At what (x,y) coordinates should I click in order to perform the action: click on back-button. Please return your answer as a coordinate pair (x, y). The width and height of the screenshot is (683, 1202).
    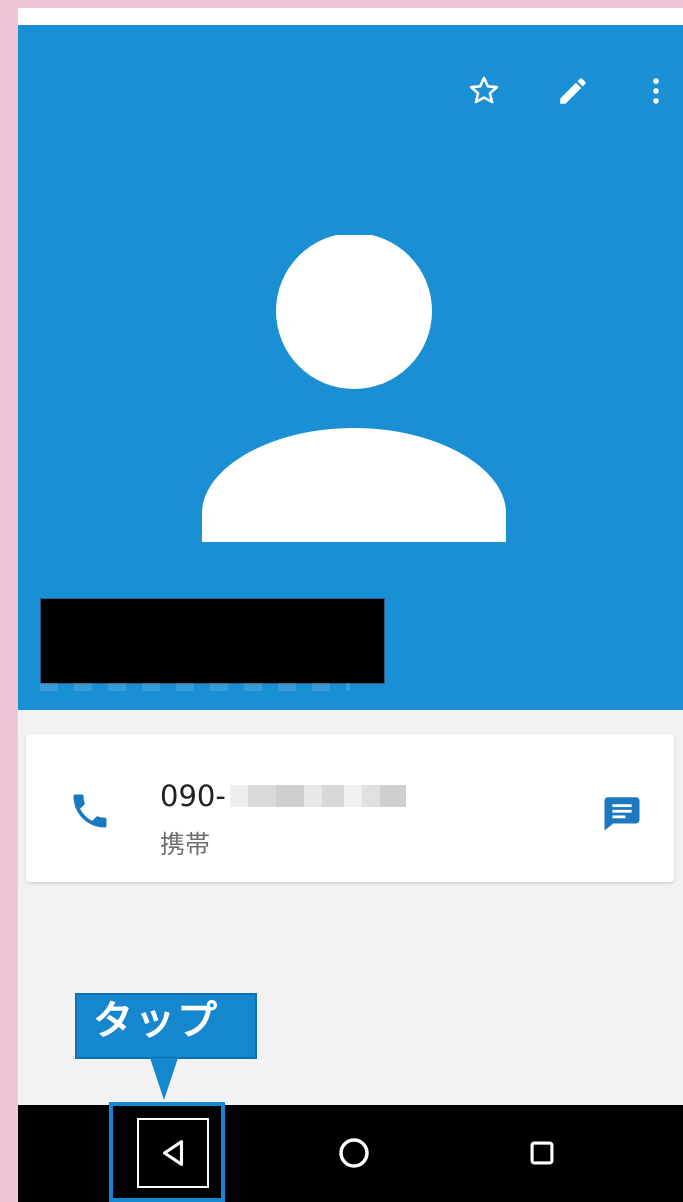
    Looking at the image, I should click on (173, 1153).